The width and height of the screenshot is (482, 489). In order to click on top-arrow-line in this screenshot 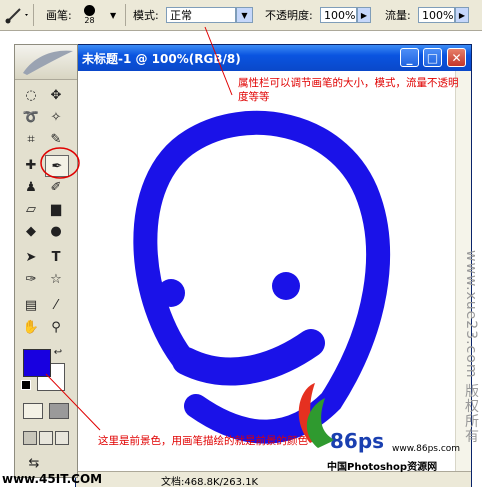, I will do `click(218, 61)`.